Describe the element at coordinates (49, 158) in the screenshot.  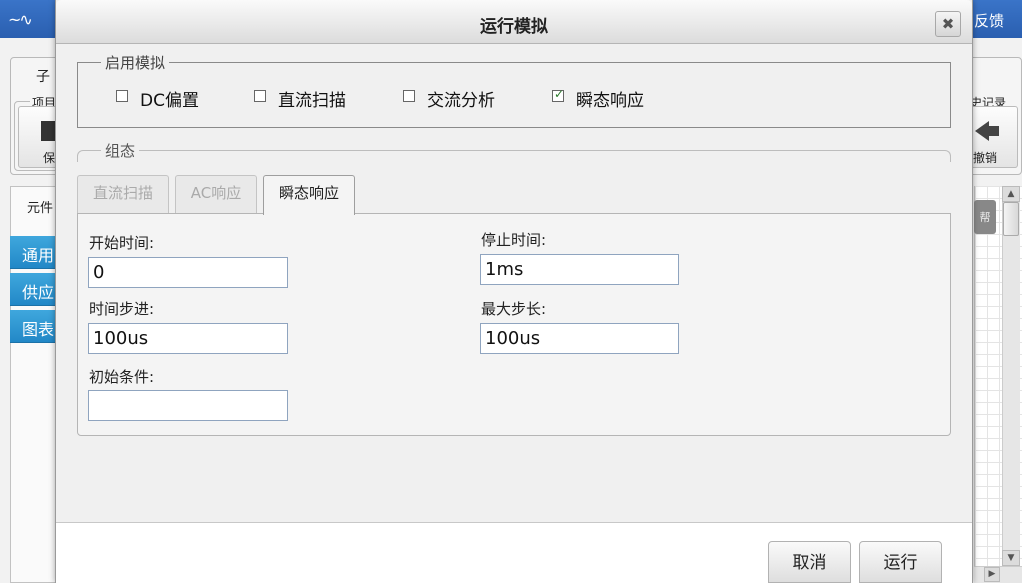
I see `save-button-label: 保` at that location.